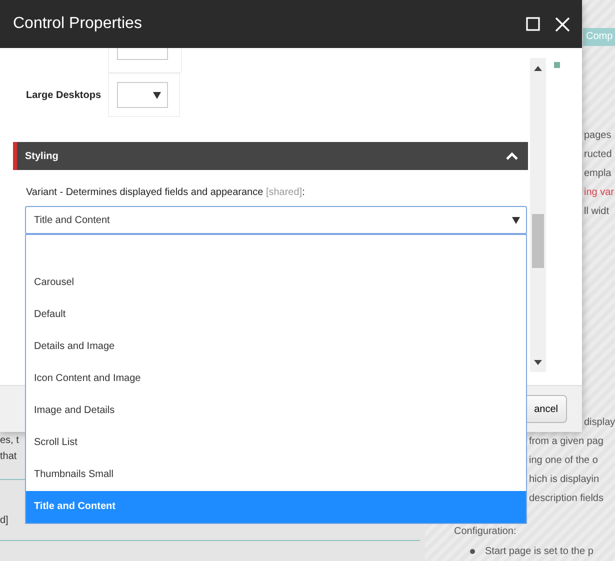 Image resolution: width=615 pixels, height=561 pixels. Describe the element at coordinates (538, 68) in the screenshot. I see `scroll-up-icon` at that location.